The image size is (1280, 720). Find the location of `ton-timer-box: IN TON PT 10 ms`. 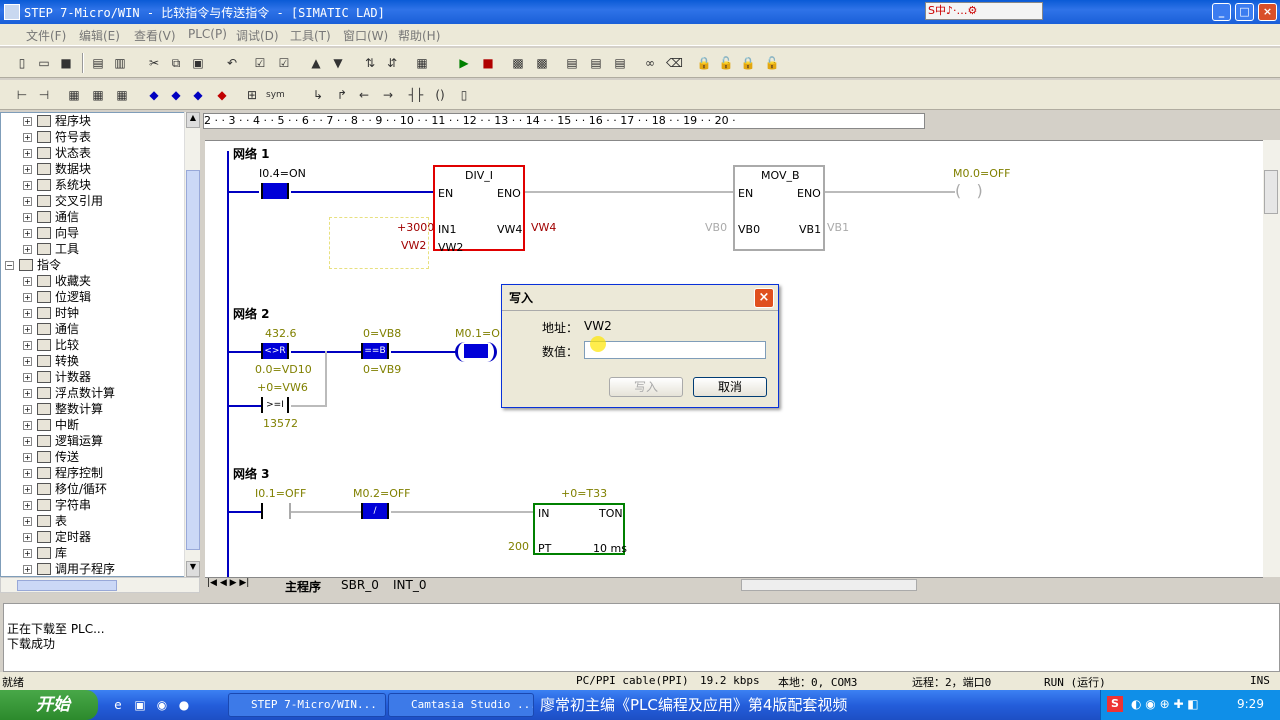

ton-timer-box: IN TON PT 10 ms is located at coordinates (580, 529).